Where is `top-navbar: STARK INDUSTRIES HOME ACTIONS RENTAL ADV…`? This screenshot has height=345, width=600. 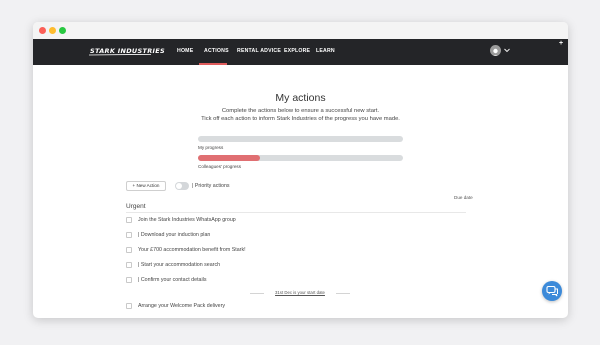
top-navbar: STARK INDUSTRIES HOME ACTIONS RENTAL ADV… is located at coordinates (300, 52).